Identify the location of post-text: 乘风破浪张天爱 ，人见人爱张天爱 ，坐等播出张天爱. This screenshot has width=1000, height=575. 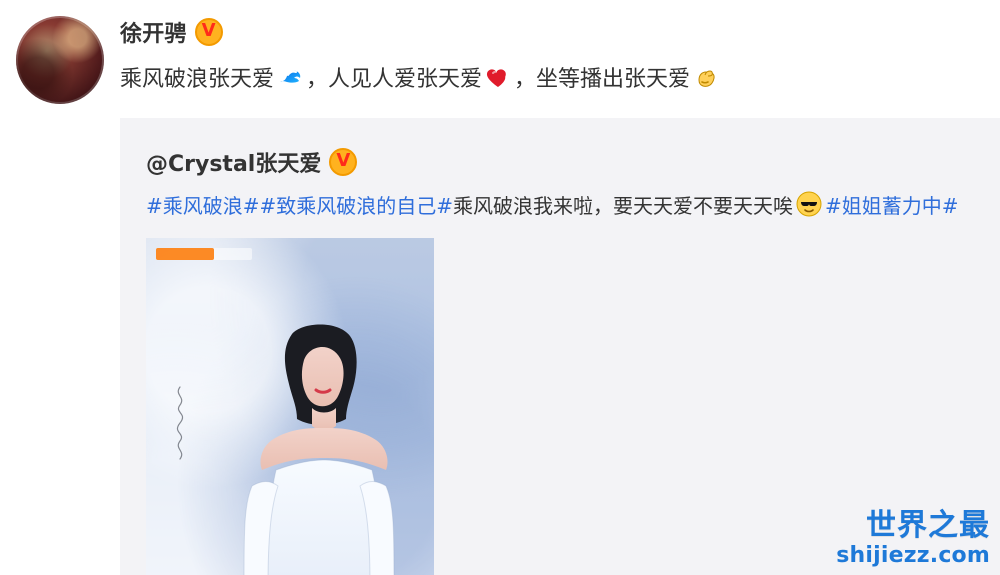
(421, 77).